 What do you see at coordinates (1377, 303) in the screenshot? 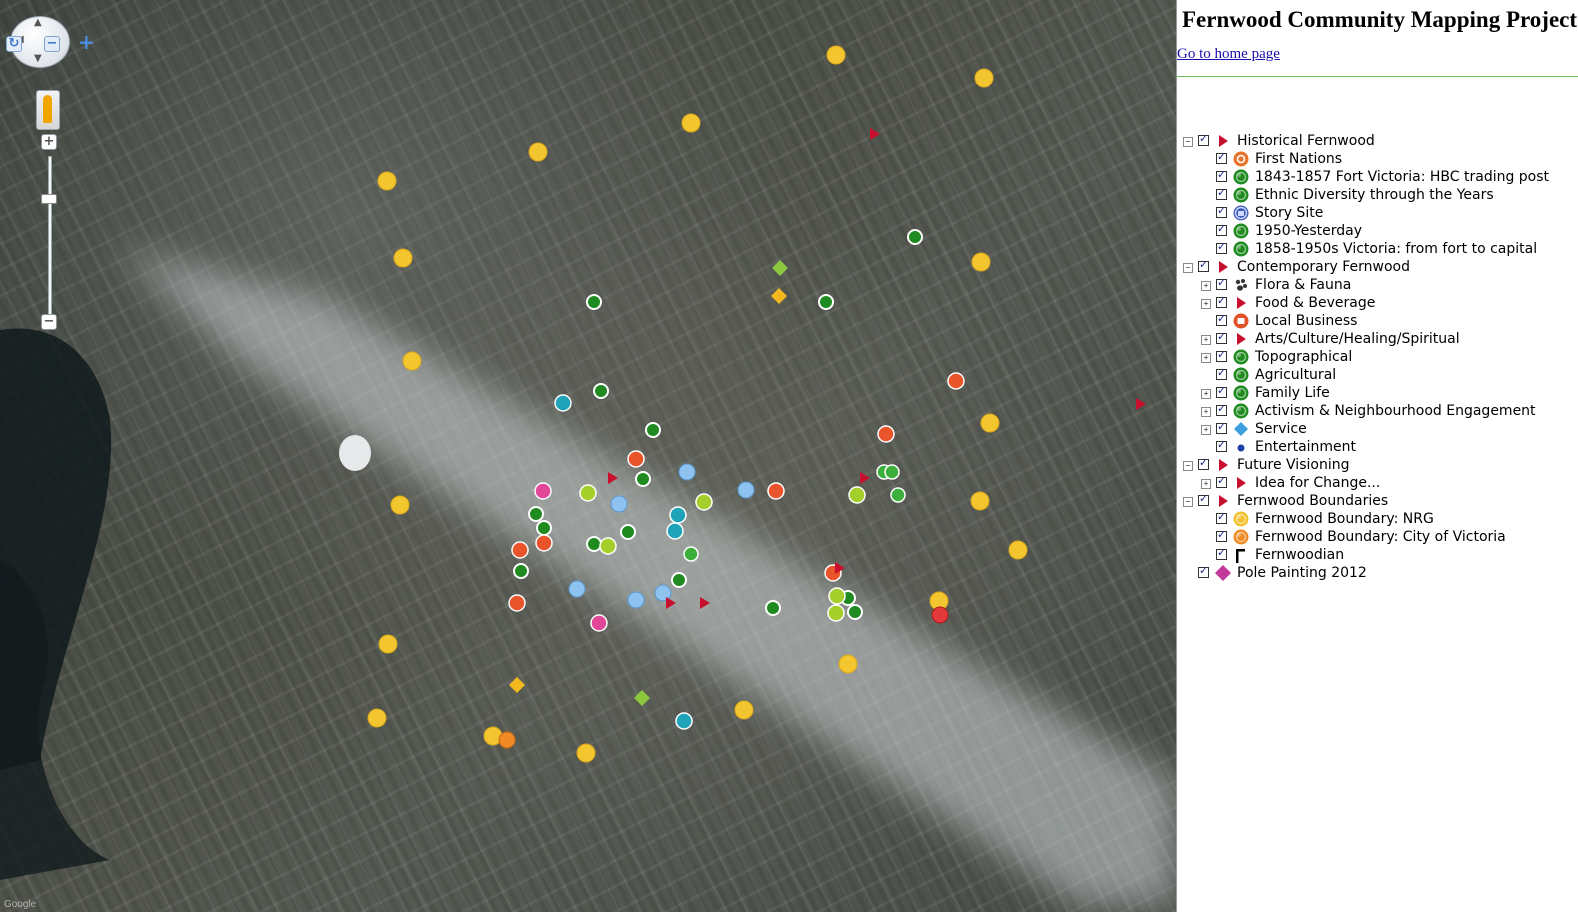
I see `layer-row-food-beverage: + Food & Beverage` at bounding box center [1377, 303].